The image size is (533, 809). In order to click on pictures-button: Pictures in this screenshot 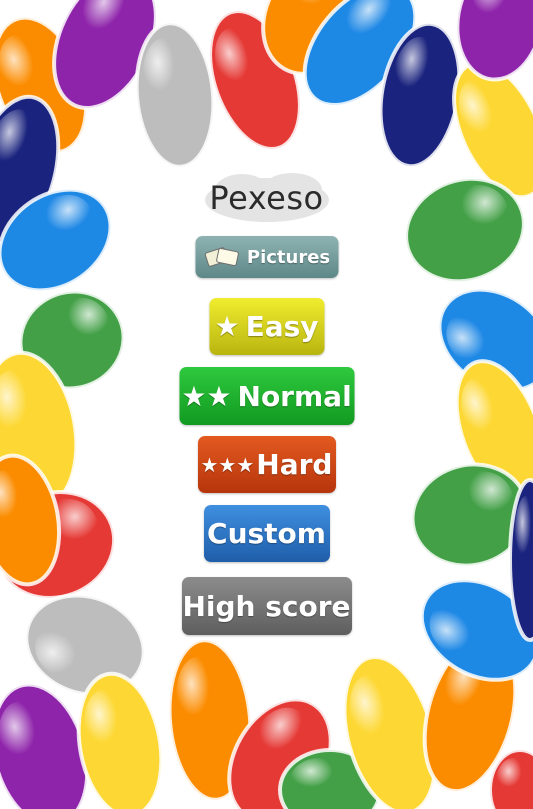, I will do `click(266, 257)`.